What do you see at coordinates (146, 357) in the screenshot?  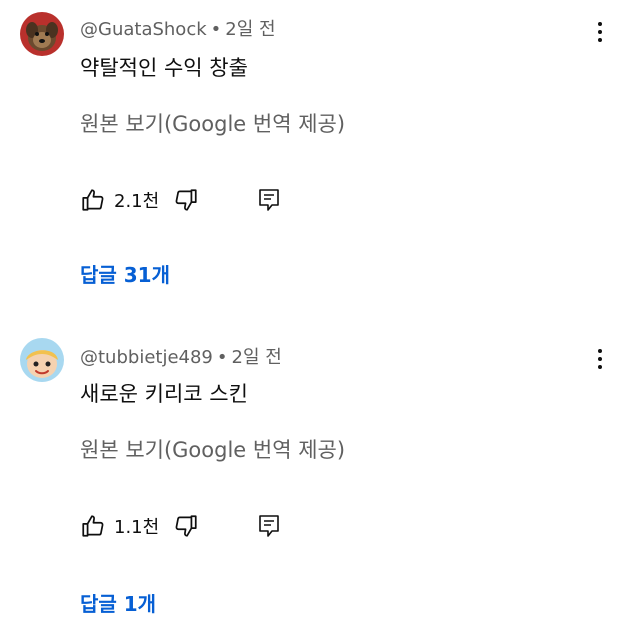 I see `author-name: @tubbietje489` at bounding box center [146, 357].